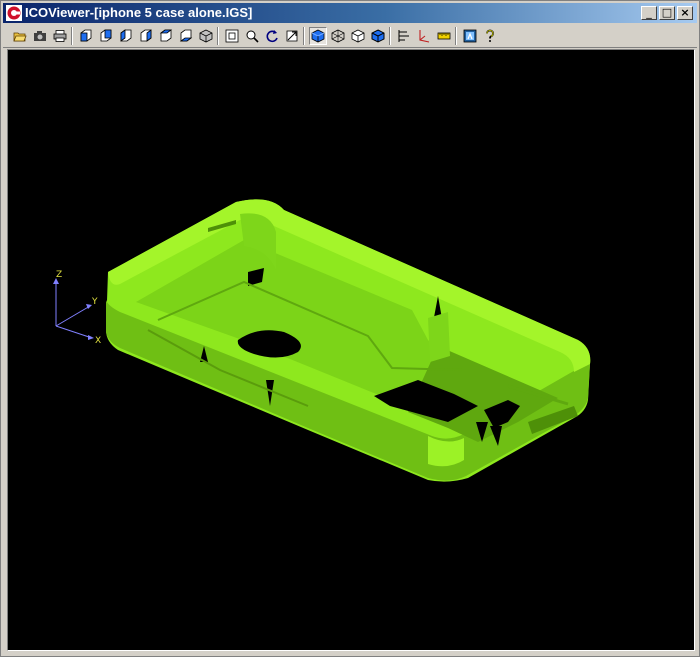  I want to click on zoom-window-icon, so click(252, 36).